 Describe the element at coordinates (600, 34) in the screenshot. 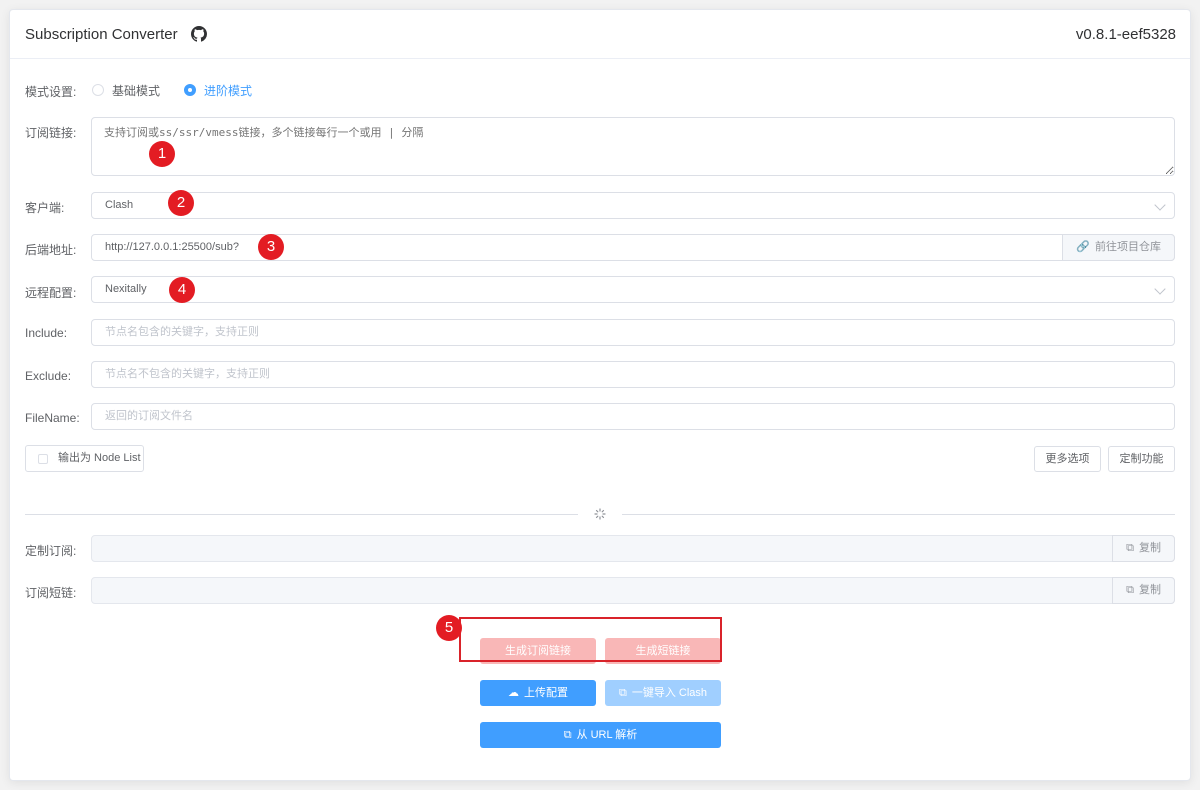

I see `card-header: Subscription Converter v0.8.1-eef5328` at that location.